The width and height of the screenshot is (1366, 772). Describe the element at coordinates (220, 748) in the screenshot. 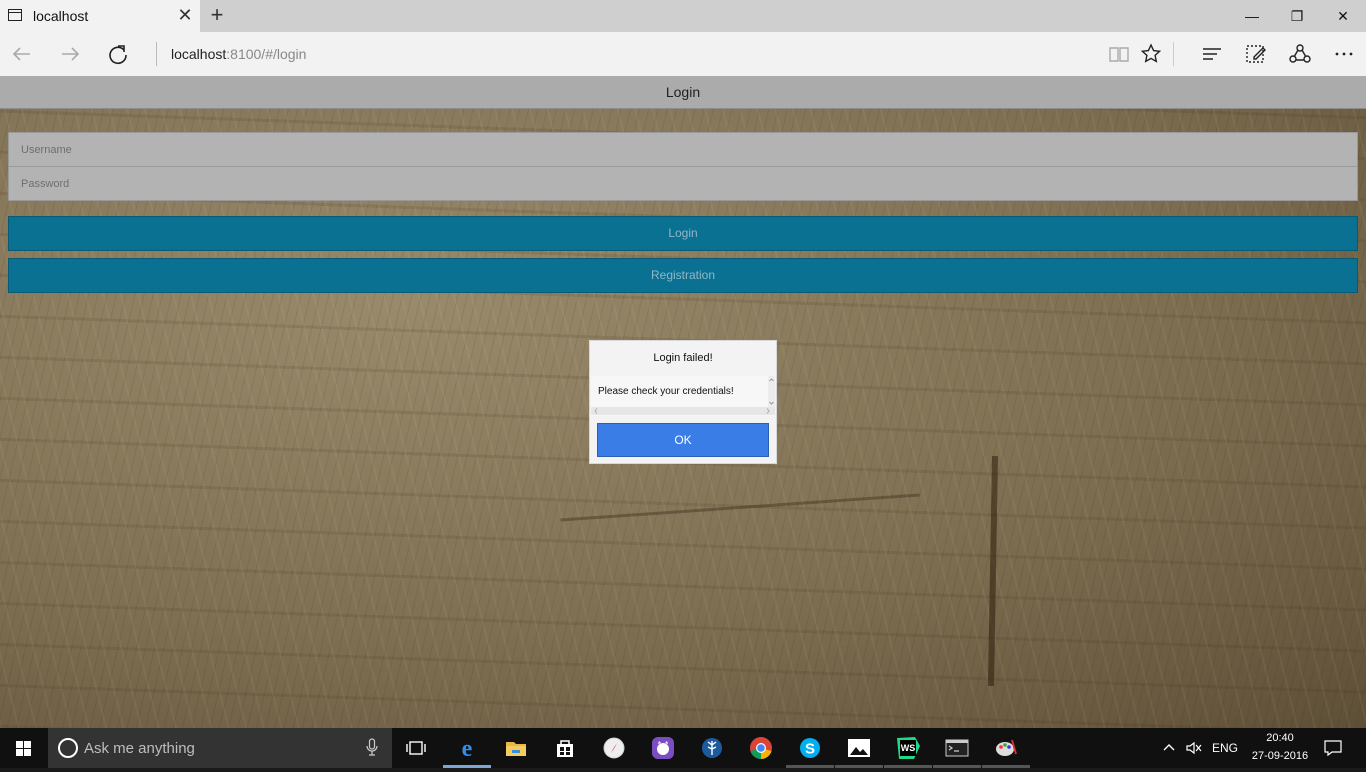

I see `cortana-search-box: Ask me anything` at that location.